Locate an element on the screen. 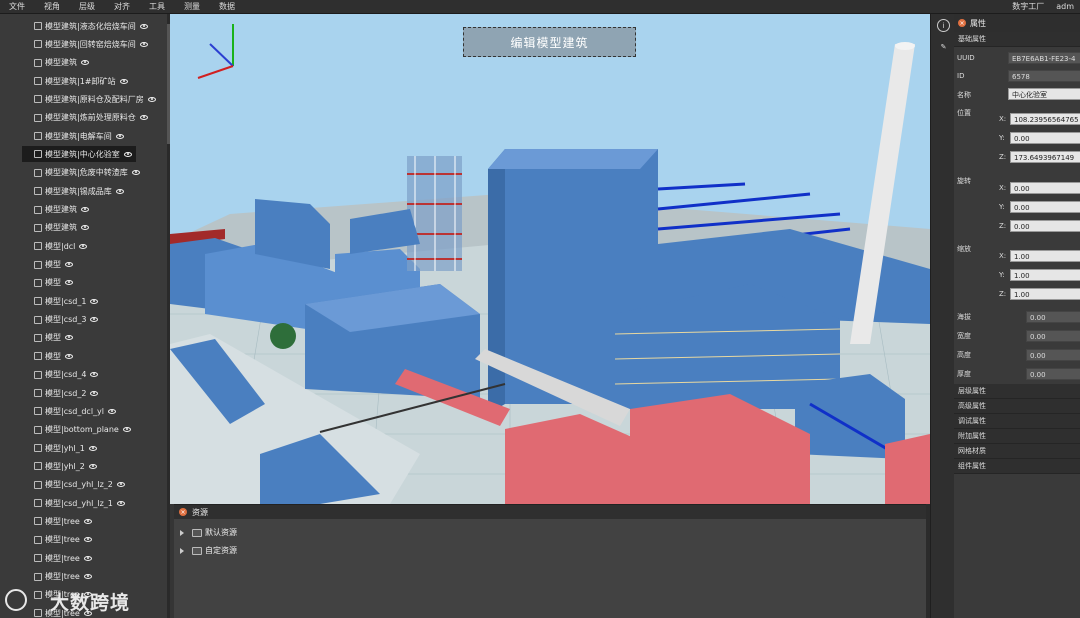 The image size is (1080, 618). tree-item: 模型|bottom_plane is located at coordinates (78, 430).